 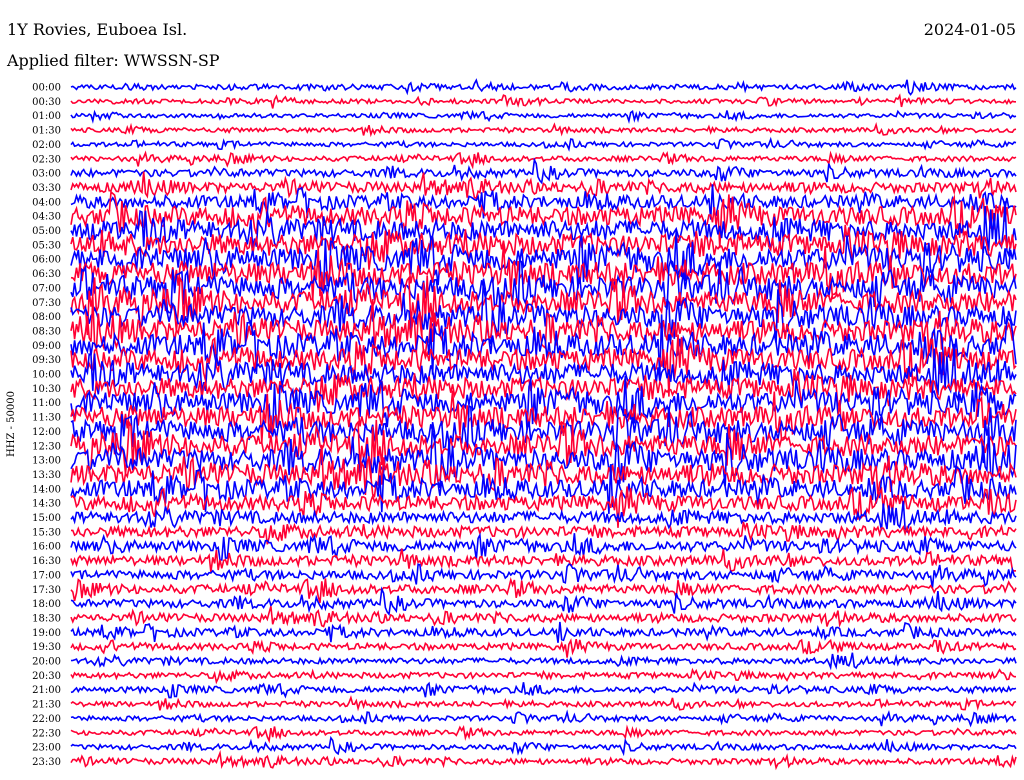 I want to click on time-tick-label: 10:30, so click(x=46, y=389).